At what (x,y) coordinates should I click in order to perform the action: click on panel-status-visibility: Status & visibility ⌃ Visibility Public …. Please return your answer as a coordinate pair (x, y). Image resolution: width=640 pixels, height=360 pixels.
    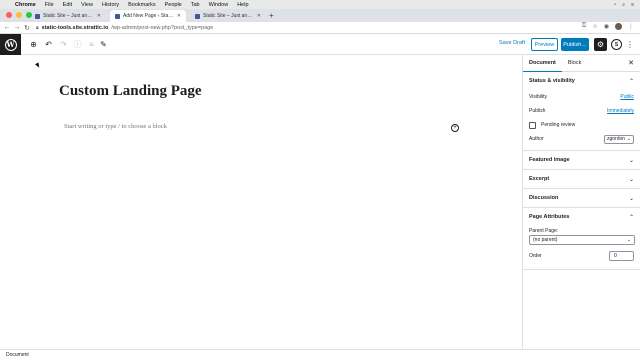
    Looking at the image, I should click on (581, 111).